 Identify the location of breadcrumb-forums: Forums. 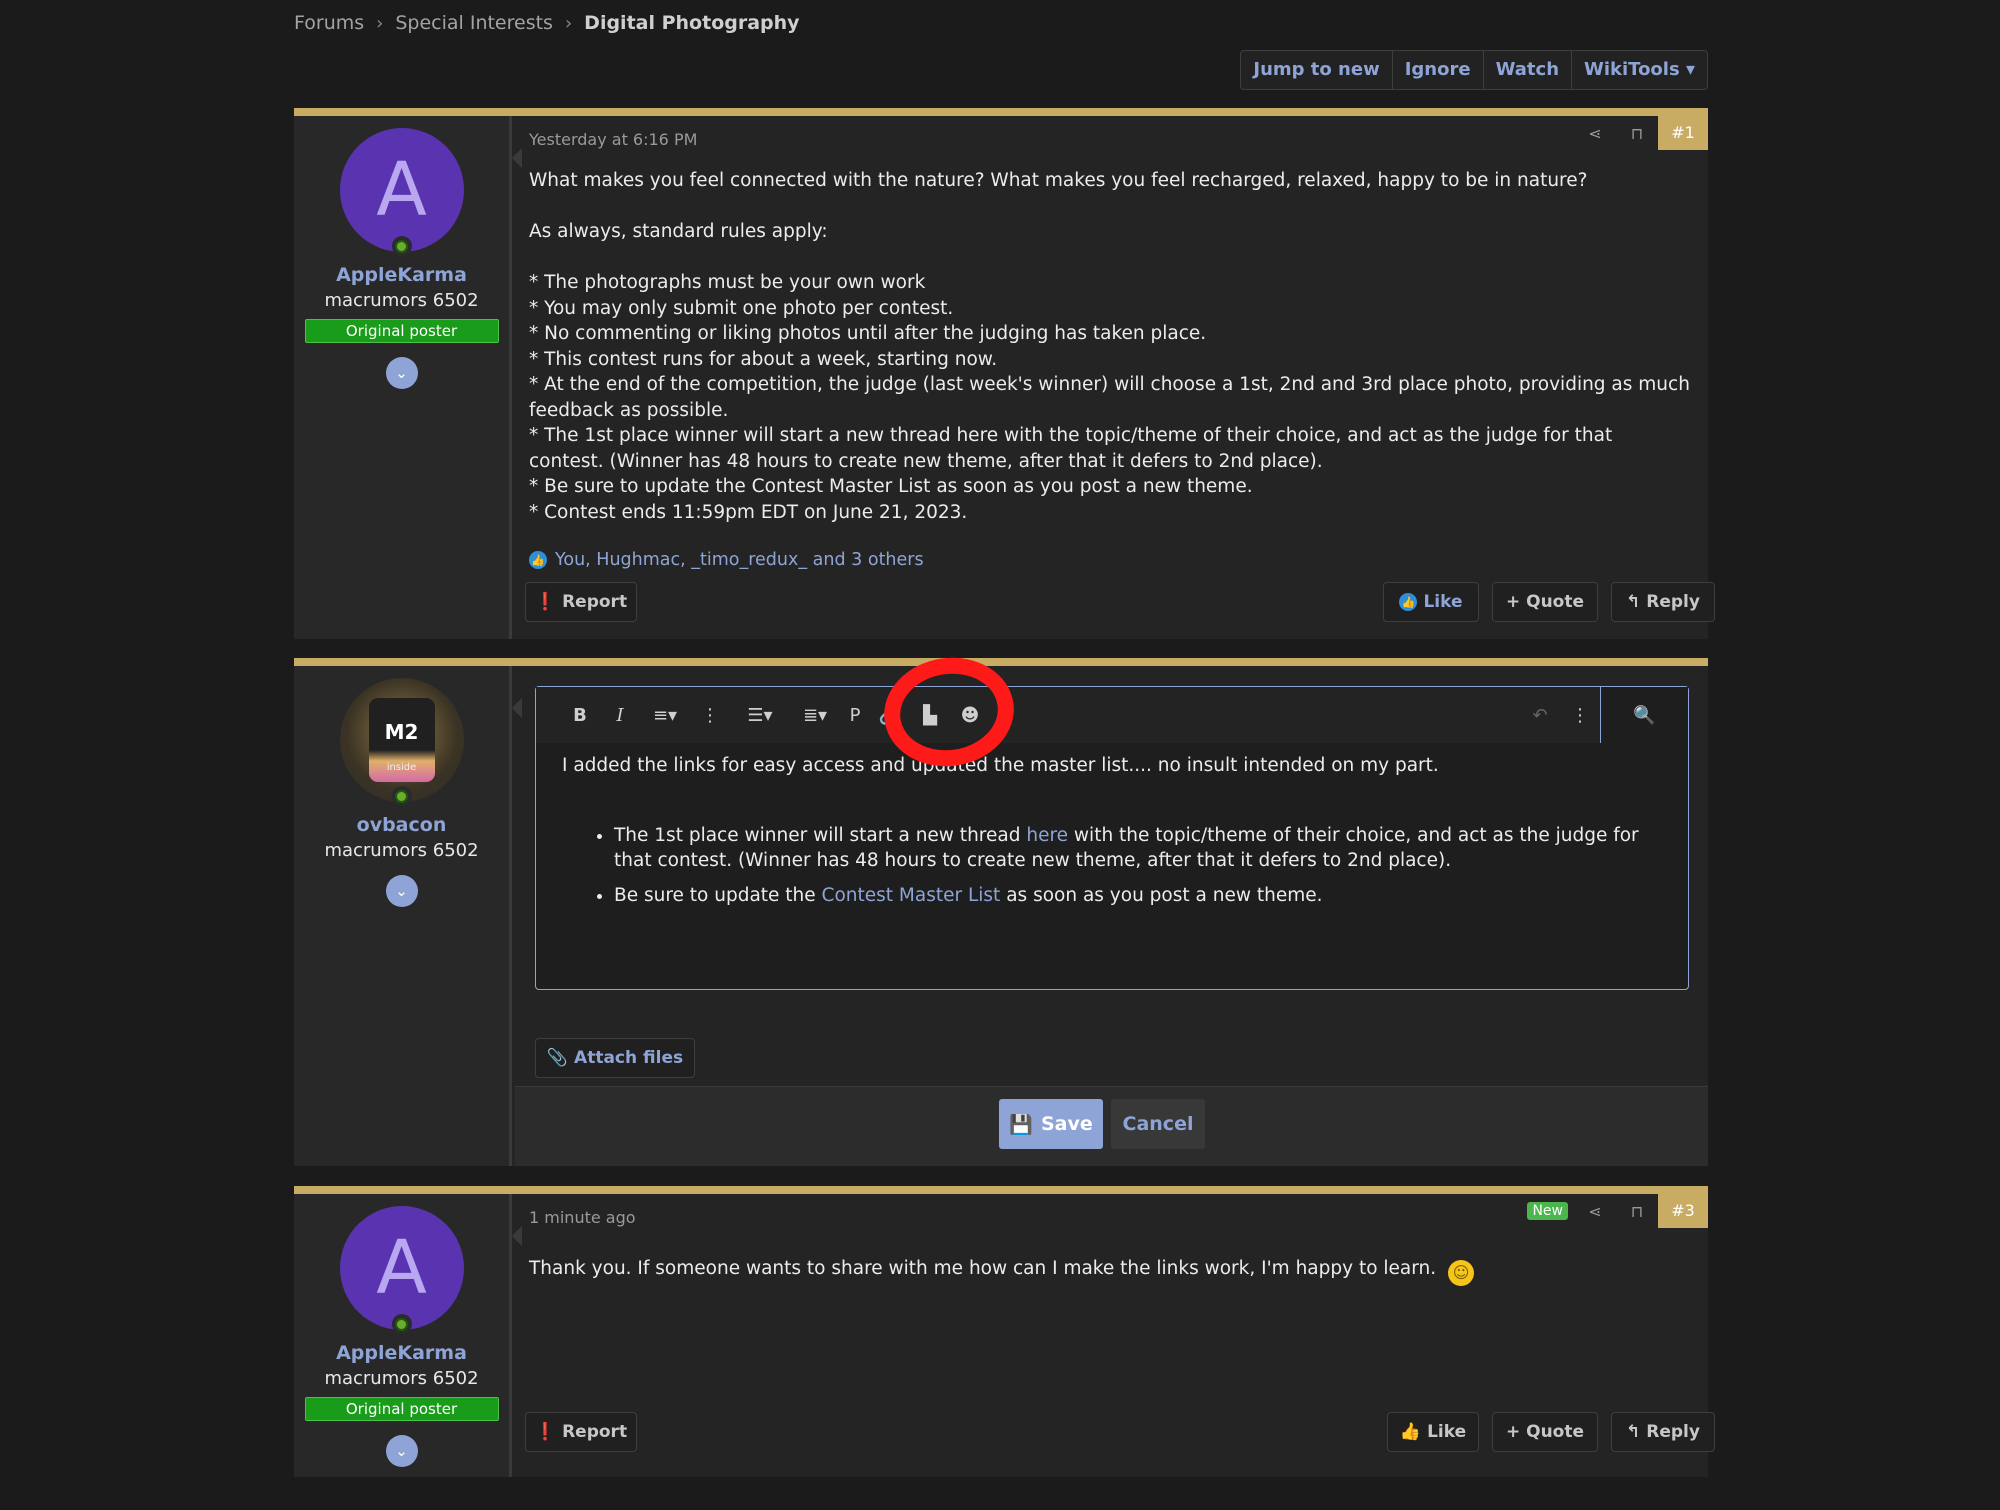
(329, 23).